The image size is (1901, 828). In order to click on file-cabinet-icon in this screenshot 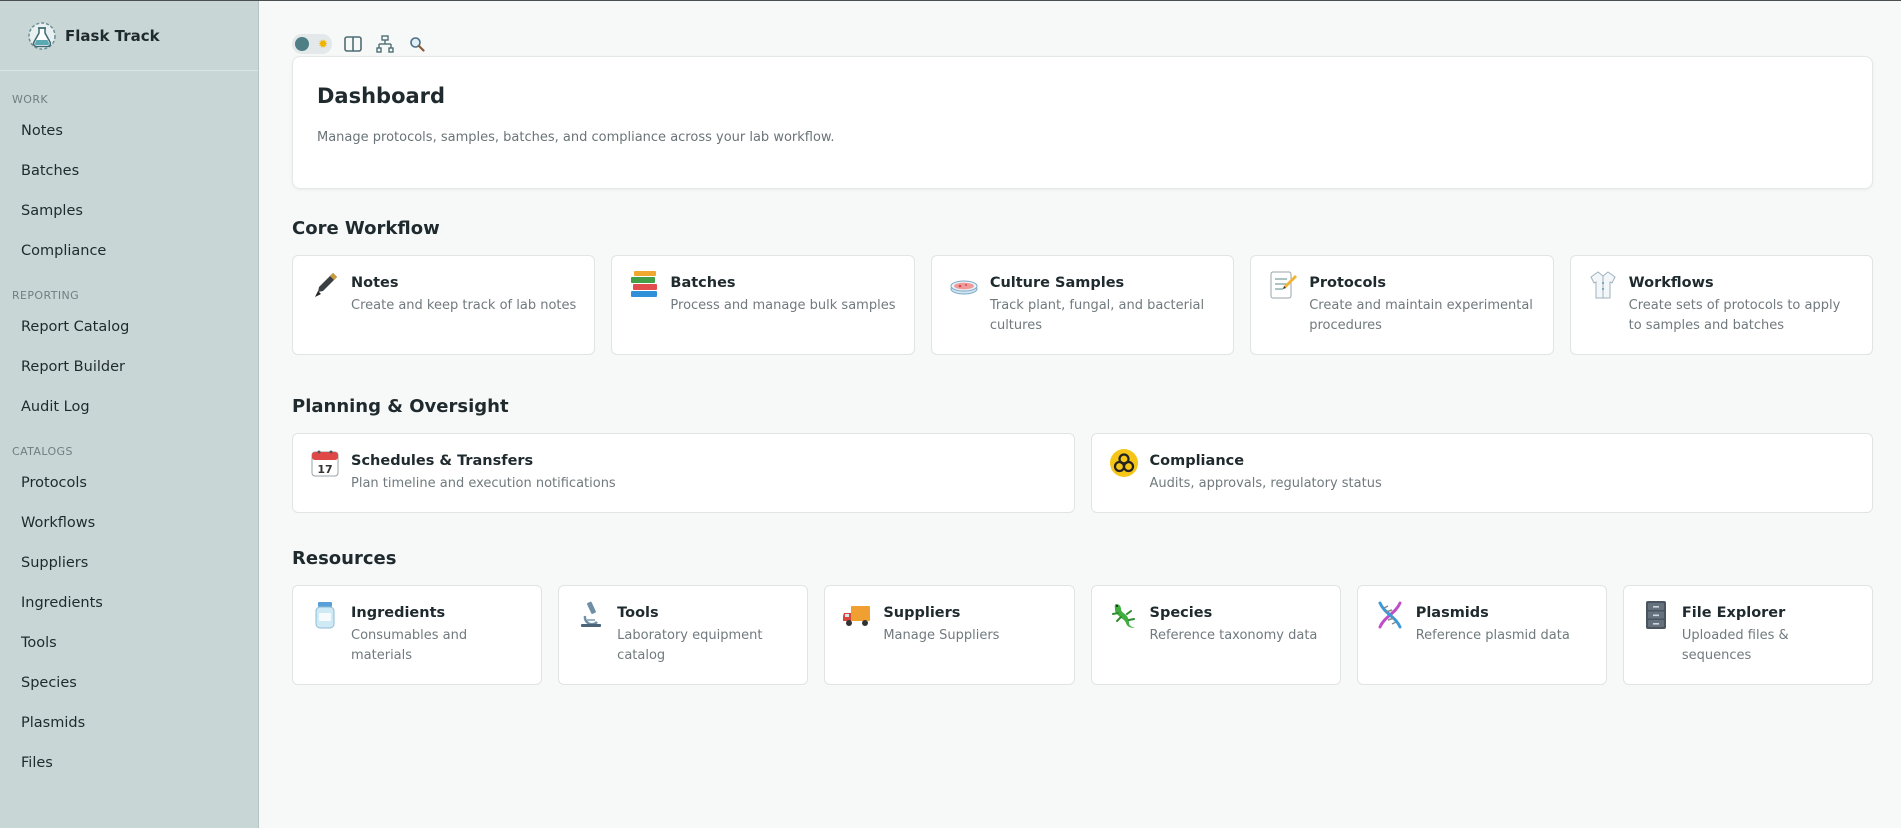, I will do `click(1656, 615)`.